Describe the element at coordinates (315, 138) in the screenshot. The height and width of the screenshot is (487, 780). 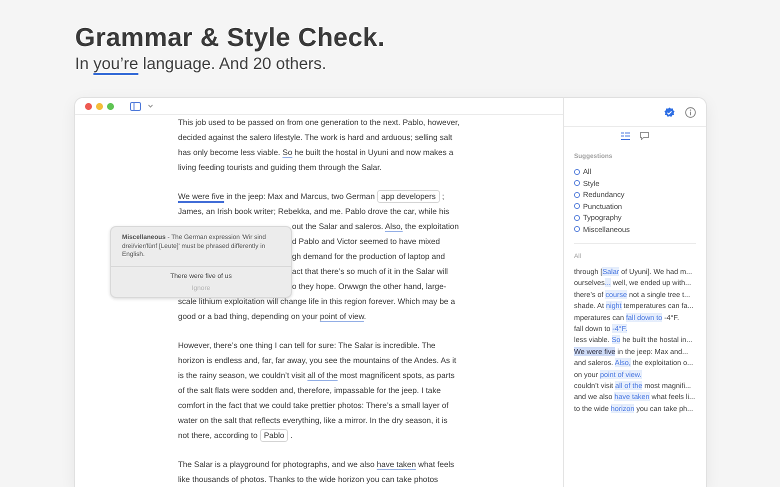
I see `text-line: decided against the salero lifestyle. The work is hard and arduous; selling salt` at that location.